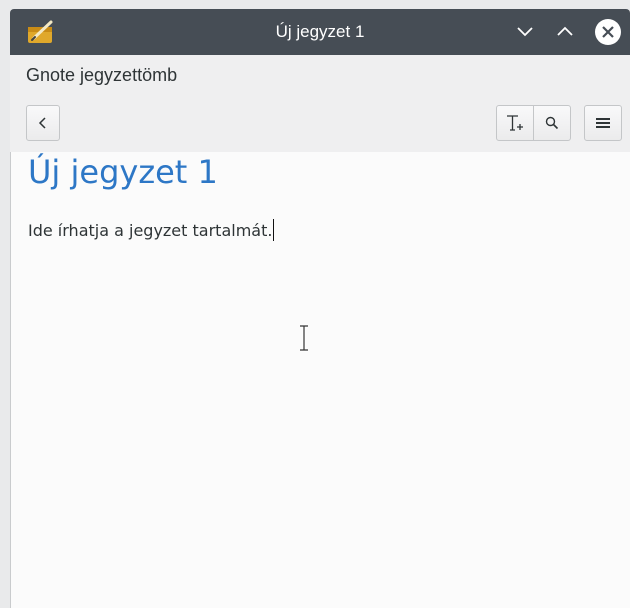  What do you see at coordinates (304, 340) in the screenshot?
I see `ibeam-cursor-icon` at bounding box center [304, 340].